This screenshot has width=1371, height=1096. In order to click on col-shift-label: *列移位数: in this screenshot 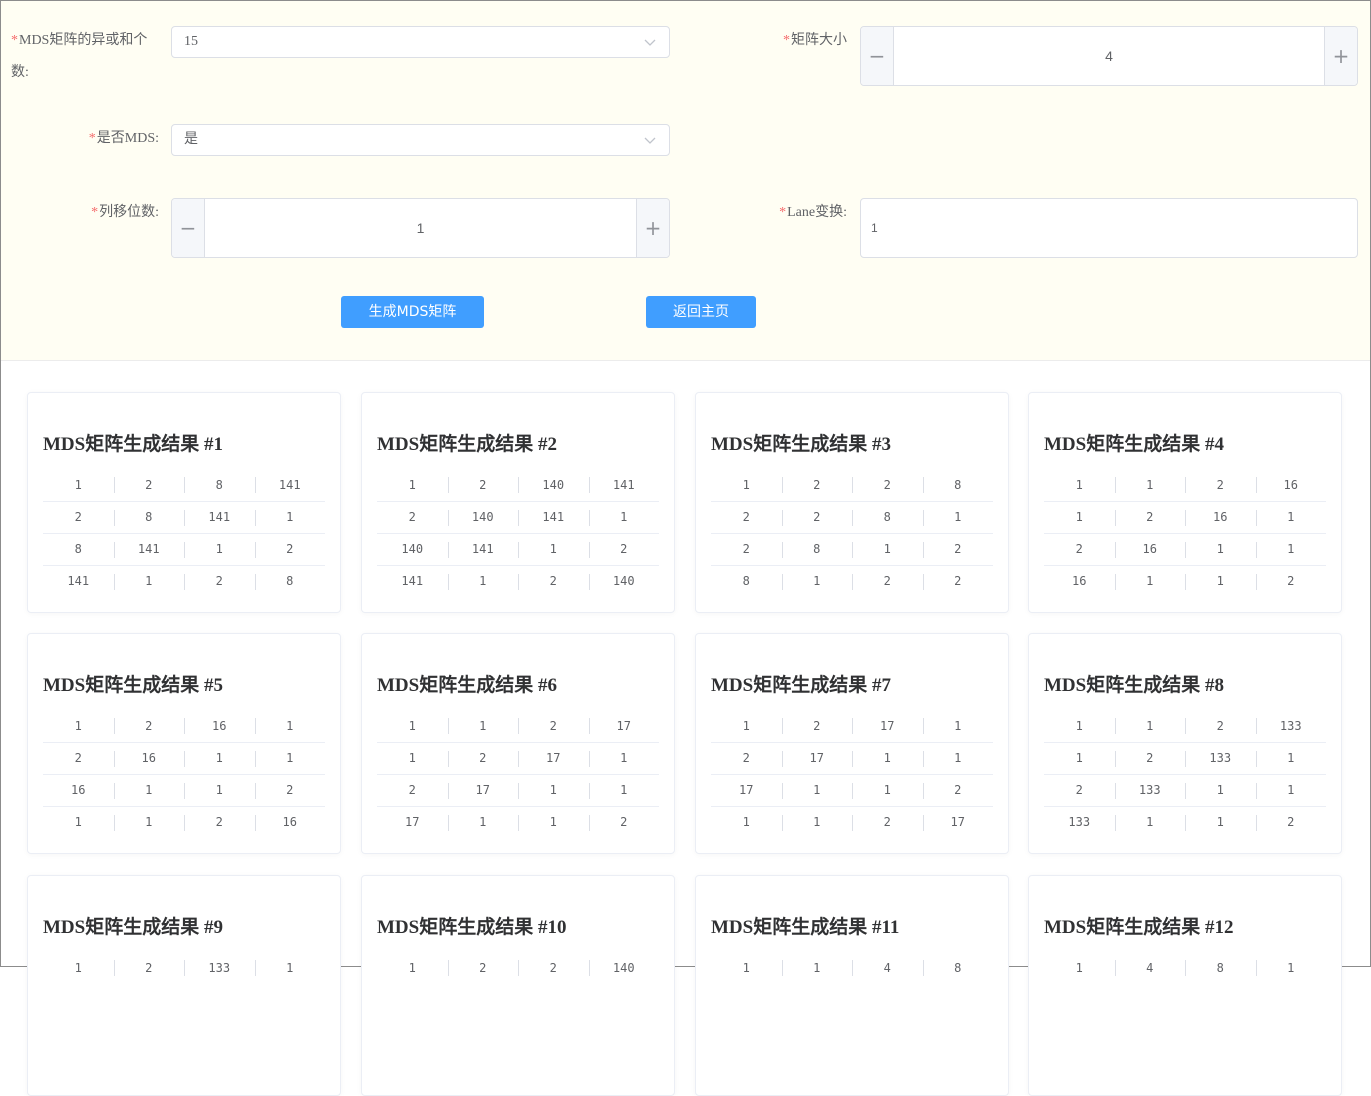, I will do `click(125, 212)`.